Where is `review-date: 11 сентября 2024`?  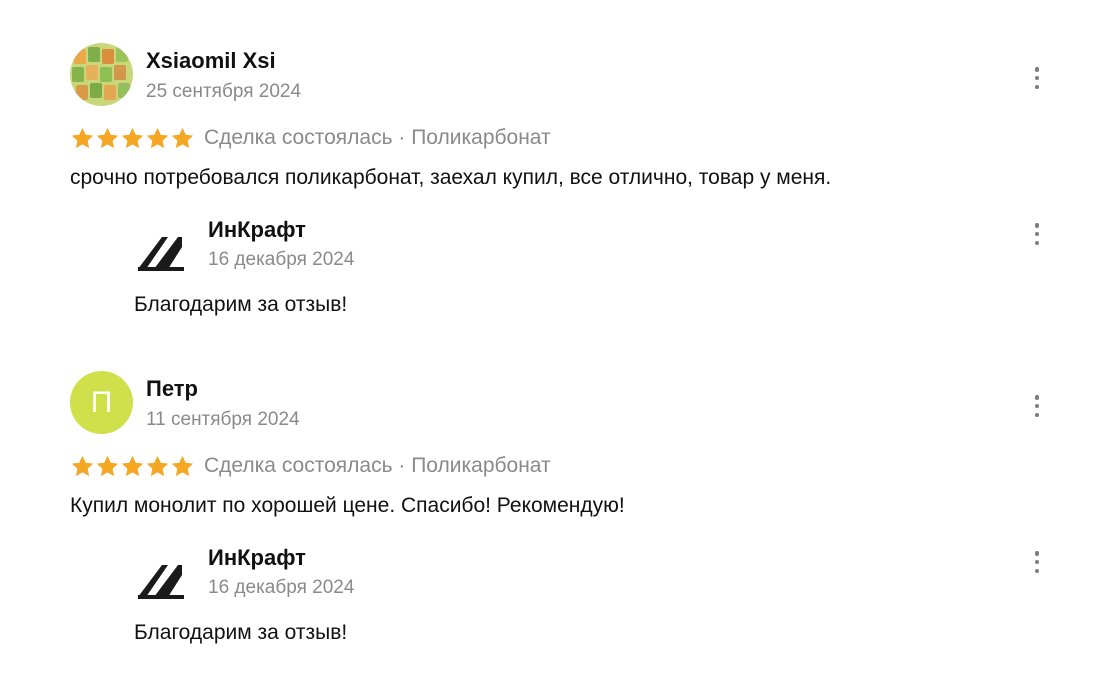 review-date: 11 сентября 2024 is located at coordinates (223, 419).